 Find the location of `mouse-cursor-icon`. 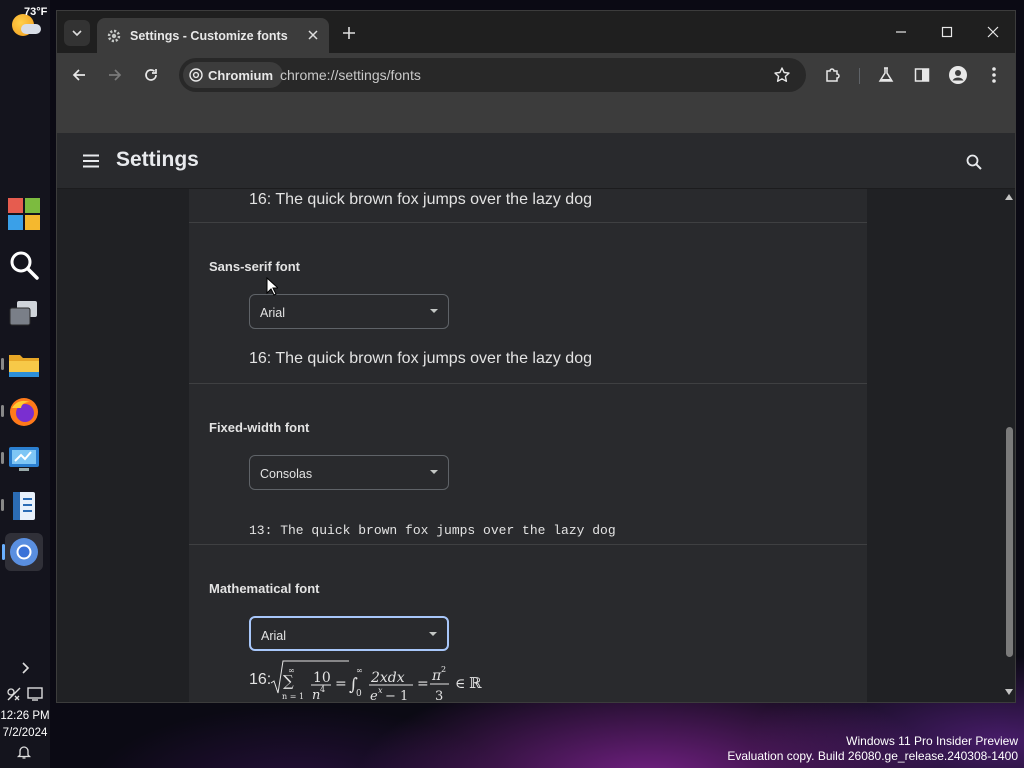

mouse-cursor-icon is located at coordinates (272, 286).